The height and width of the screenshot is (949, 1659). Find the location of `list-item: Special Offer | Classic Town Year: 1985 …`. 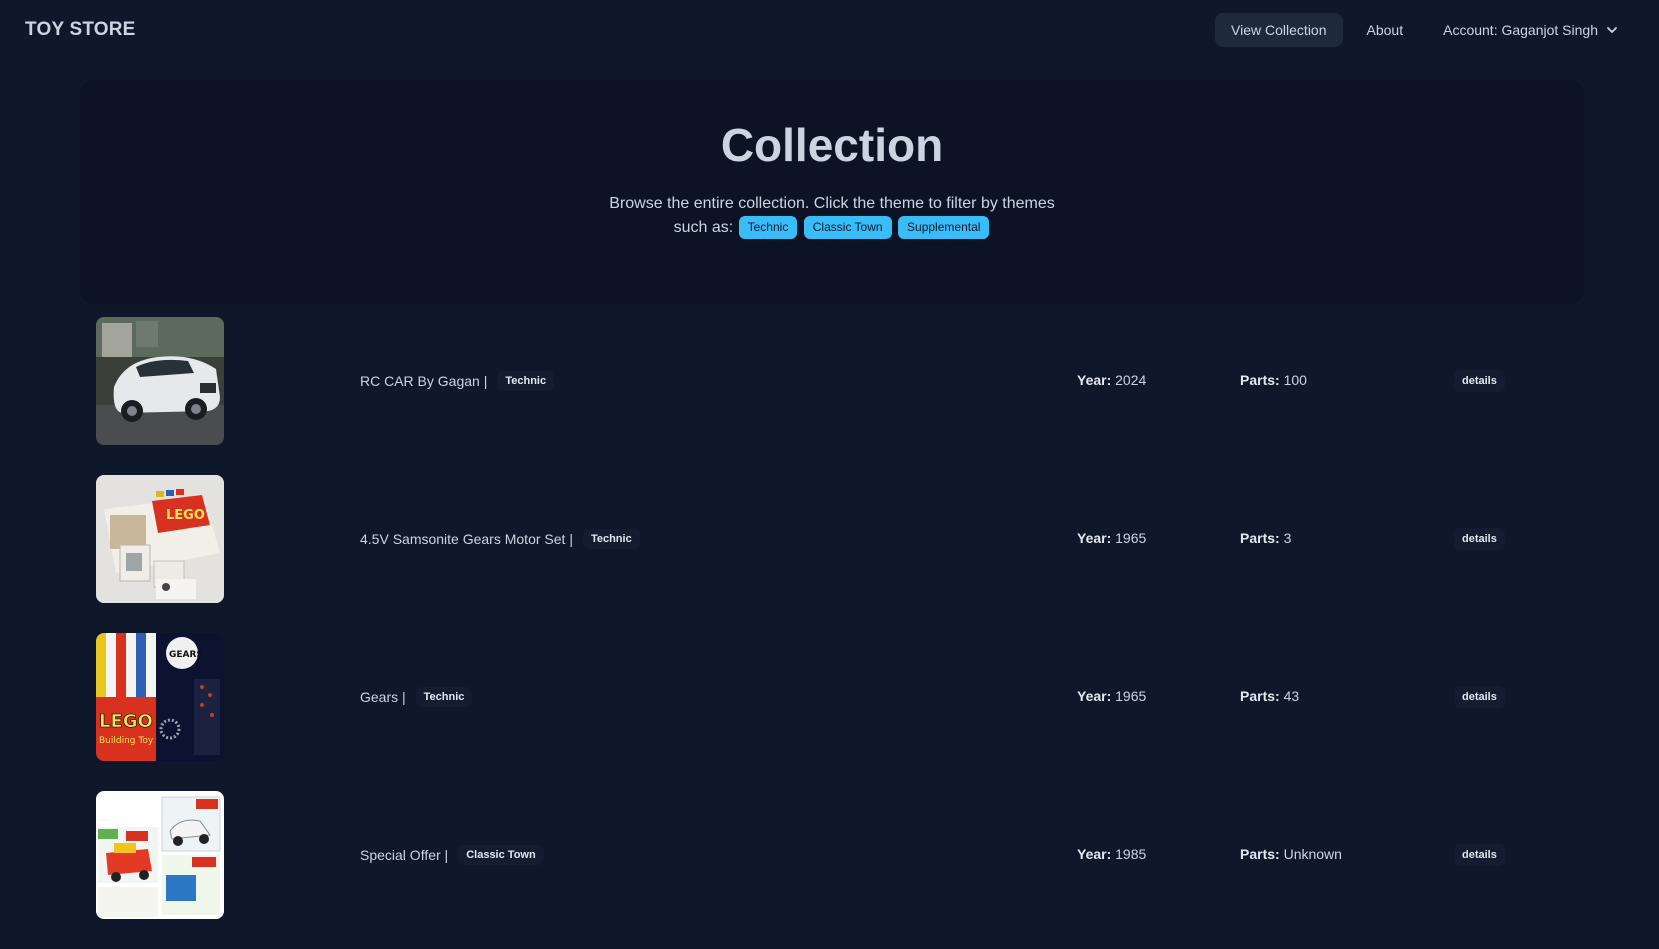

list-item: Special Offer | Classic Town Year: 1985 … is located at coordinates (831, 870).